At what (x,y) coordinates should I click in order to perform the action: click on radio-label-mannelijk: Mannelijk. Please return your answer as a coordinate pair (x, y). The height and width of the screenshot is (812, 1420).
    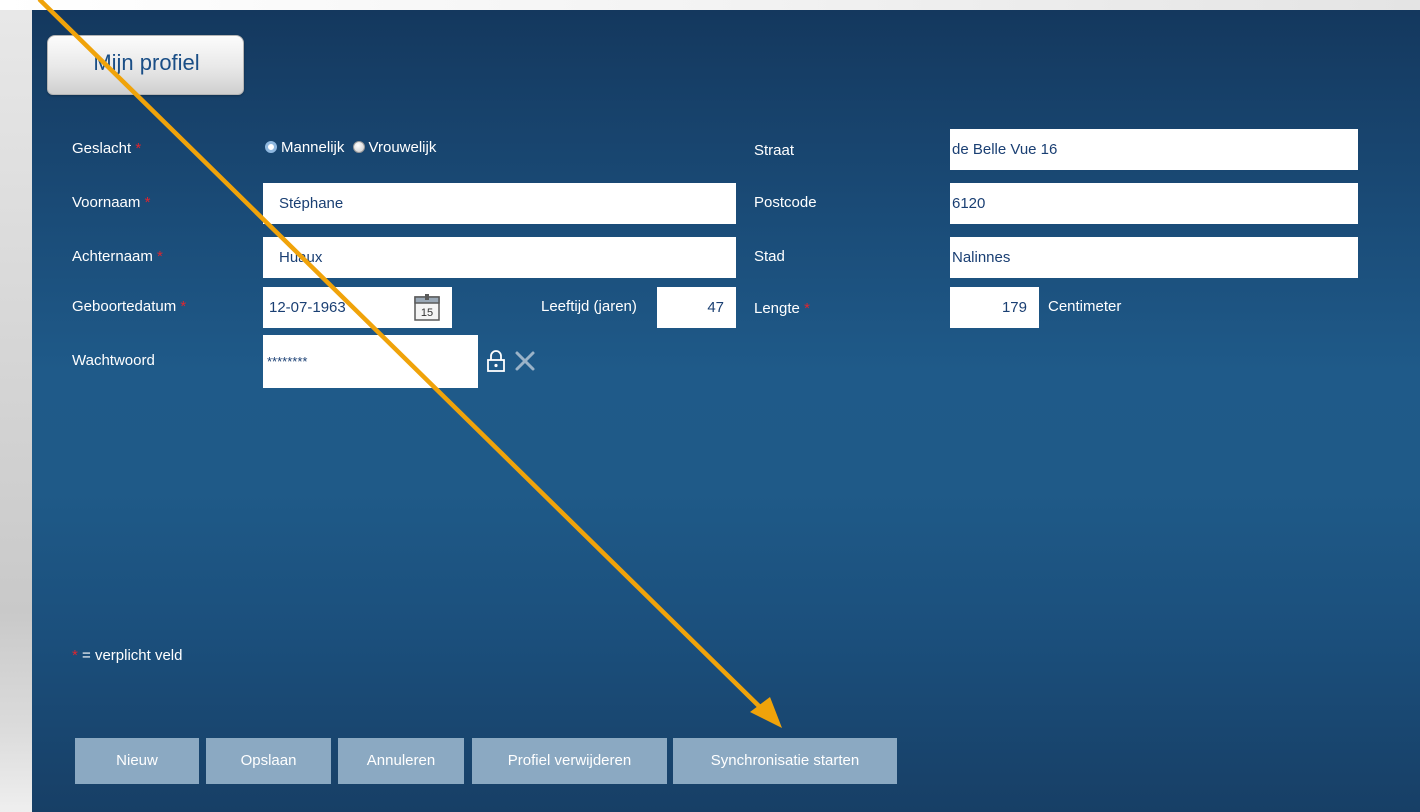
    Looking at the image, I should click on (312, 147).